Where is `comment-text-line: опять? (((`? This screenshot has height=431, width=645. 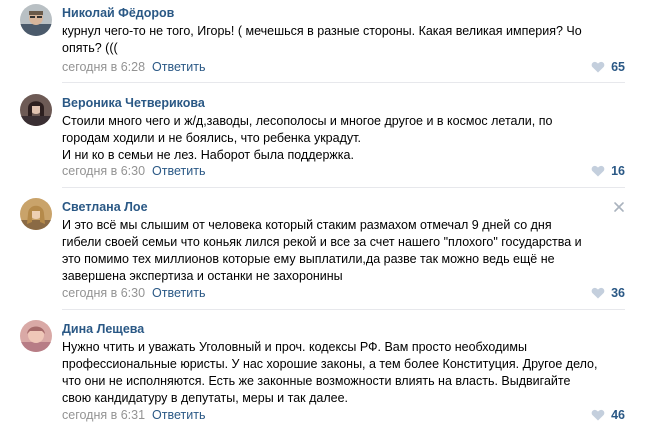 comment-text-line: опять? ((( is located at coordinates (90, 48).